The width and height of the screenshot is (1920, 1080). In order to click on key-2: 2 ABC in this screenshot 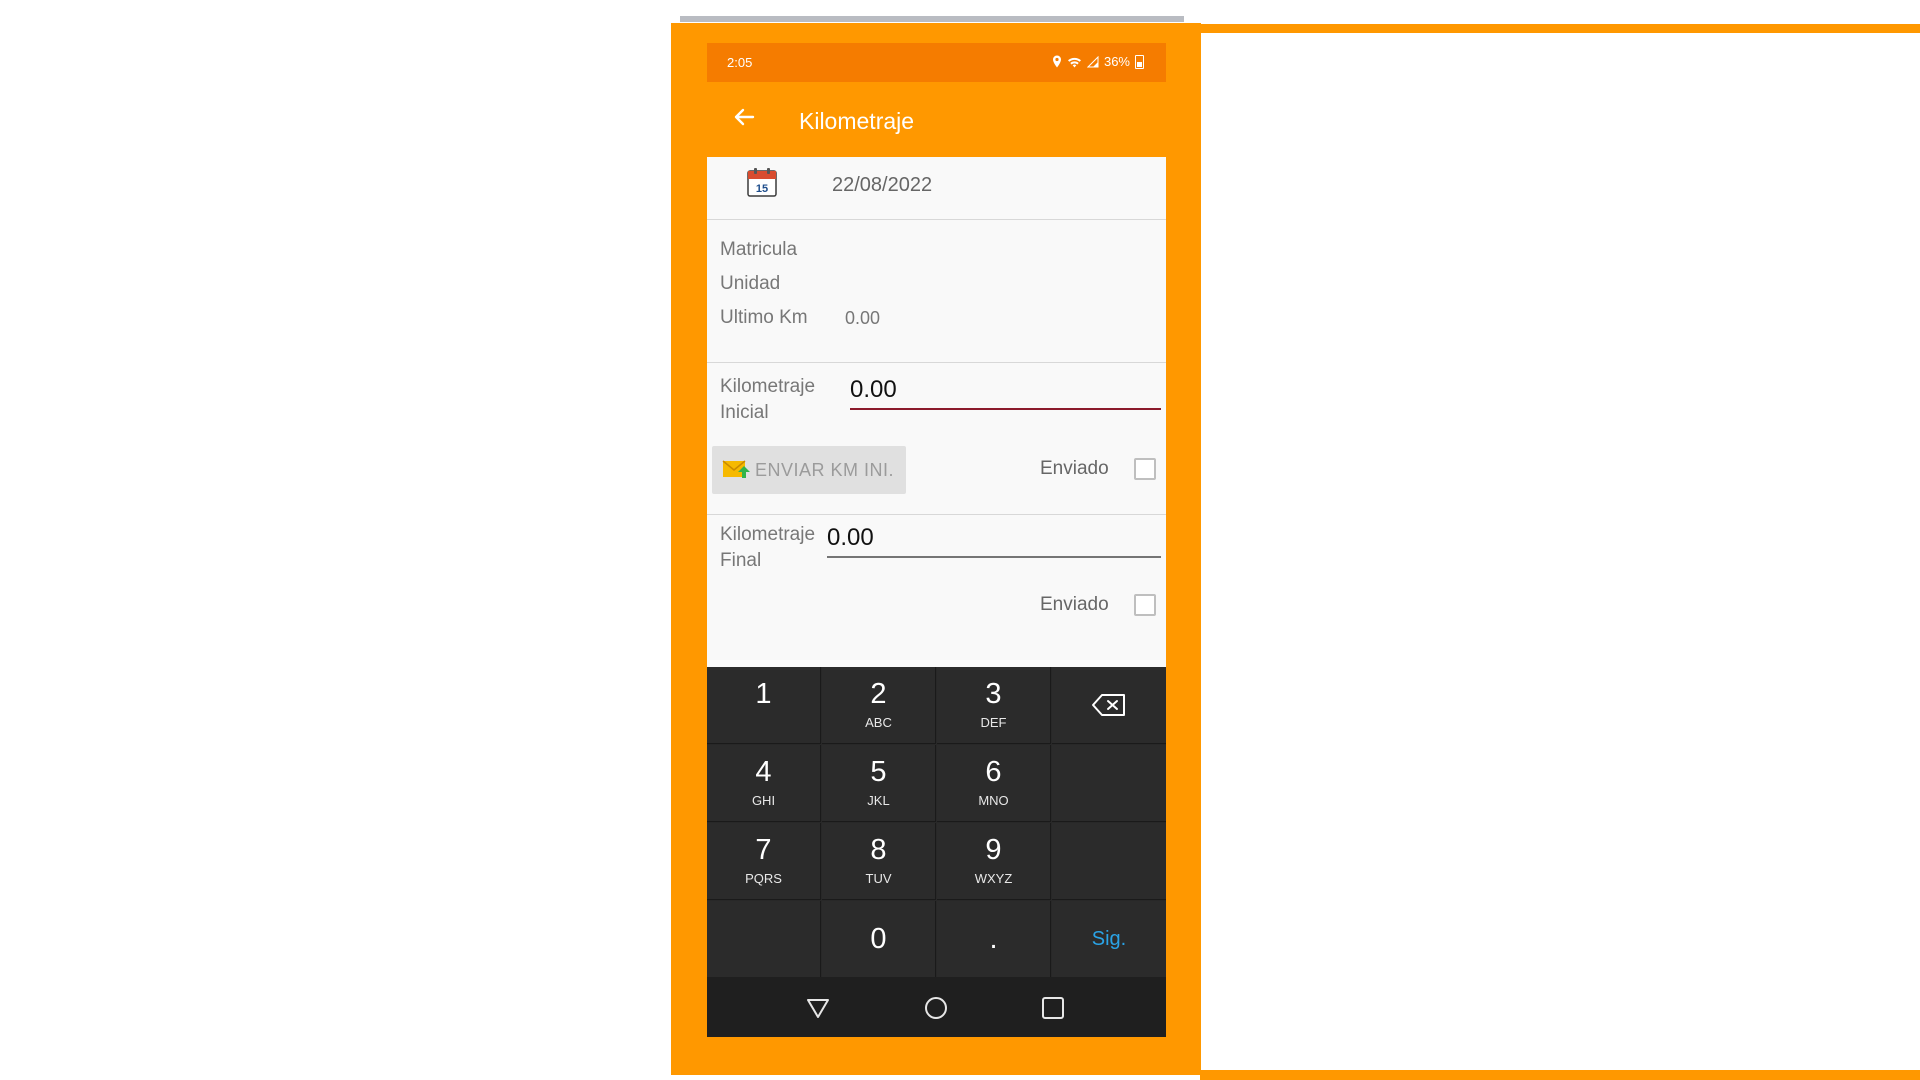, I will do `click(879, 705)`.